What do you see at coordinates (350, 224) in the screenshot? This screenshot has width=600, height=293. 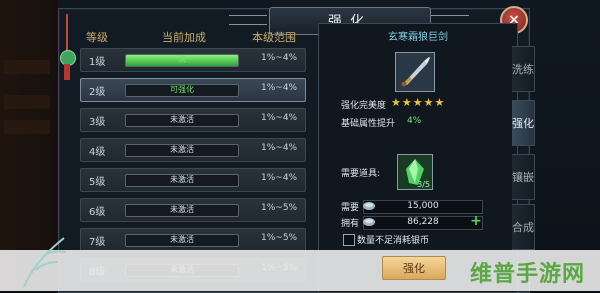 I see `cost-own-label: 拥有` at bounding box center [350, 224].